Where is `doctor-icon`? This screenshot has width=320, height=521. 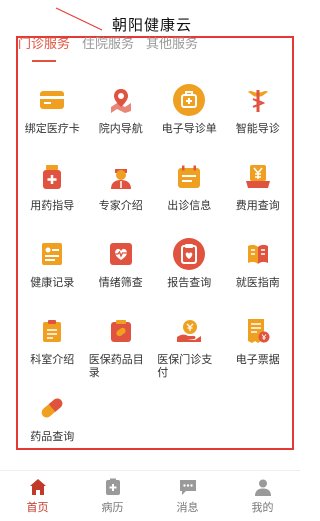 doctor-icon is located at coordinates (121, 177).